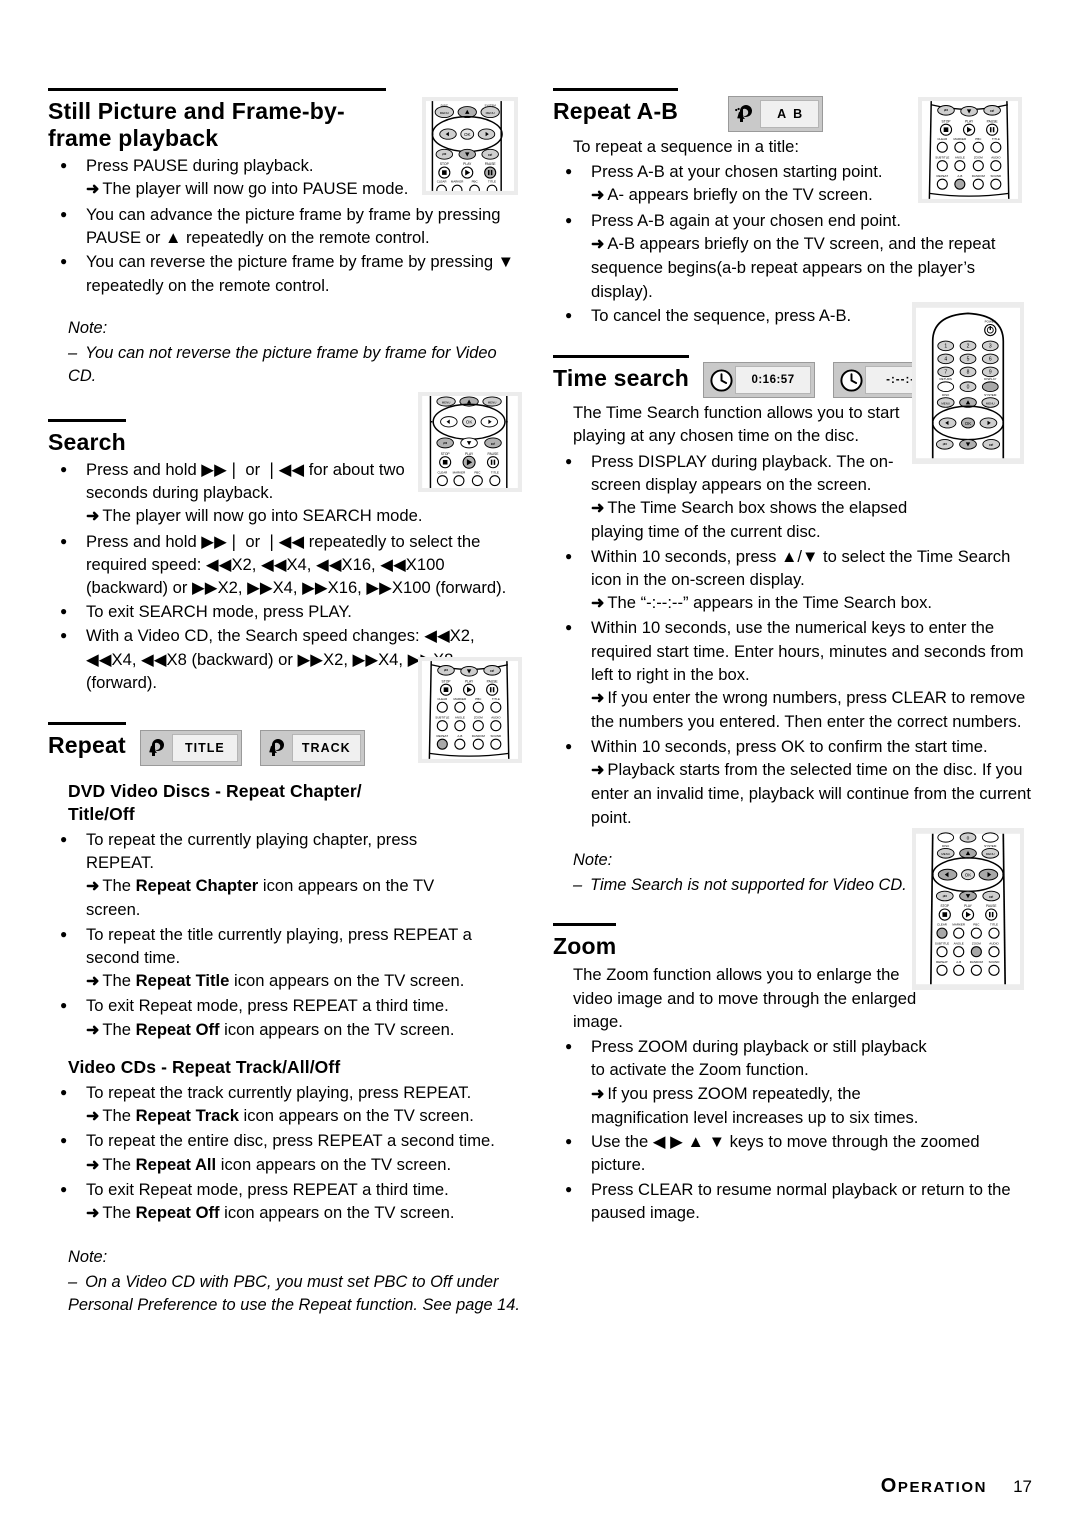 This screenshot has height=1528, width=1080. What do you see at coordinates (445, 106) in the screenshot?
I see `svg-text: DISC` at bounding box center [445, 106].